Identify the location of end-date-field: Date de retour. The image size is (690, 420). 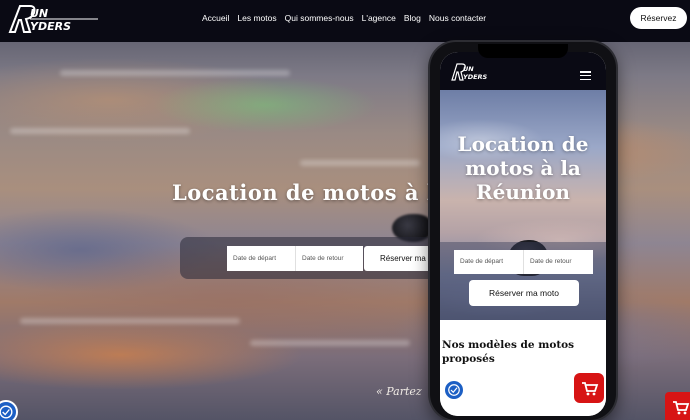
(329, 258).